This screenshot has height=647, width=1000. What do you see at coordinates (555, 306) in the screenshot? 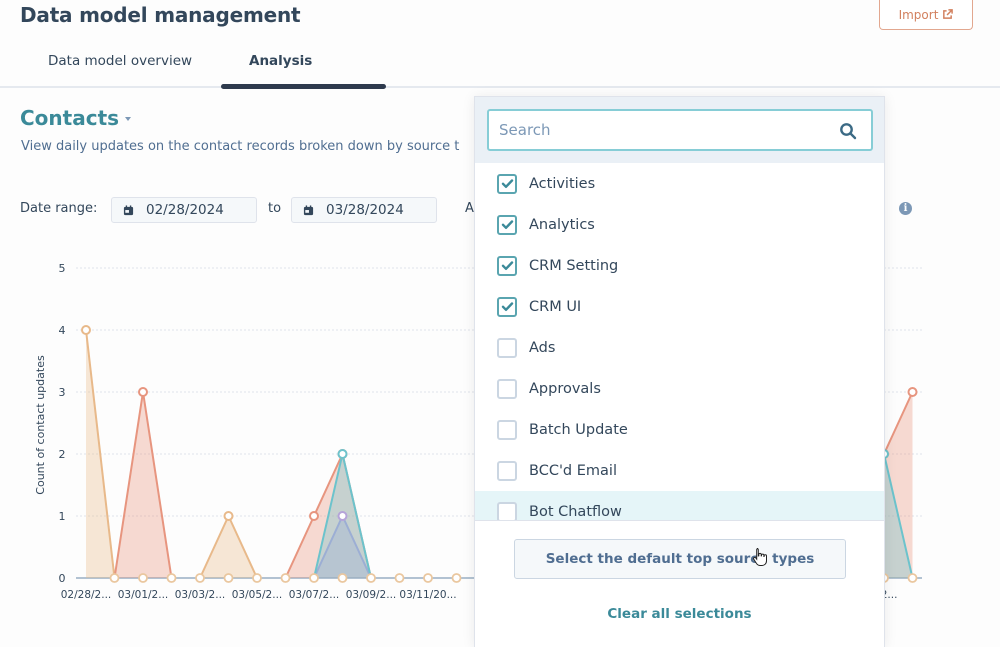
I see `source-type-option-label: CRM UI` at bounding box center [555, 306].